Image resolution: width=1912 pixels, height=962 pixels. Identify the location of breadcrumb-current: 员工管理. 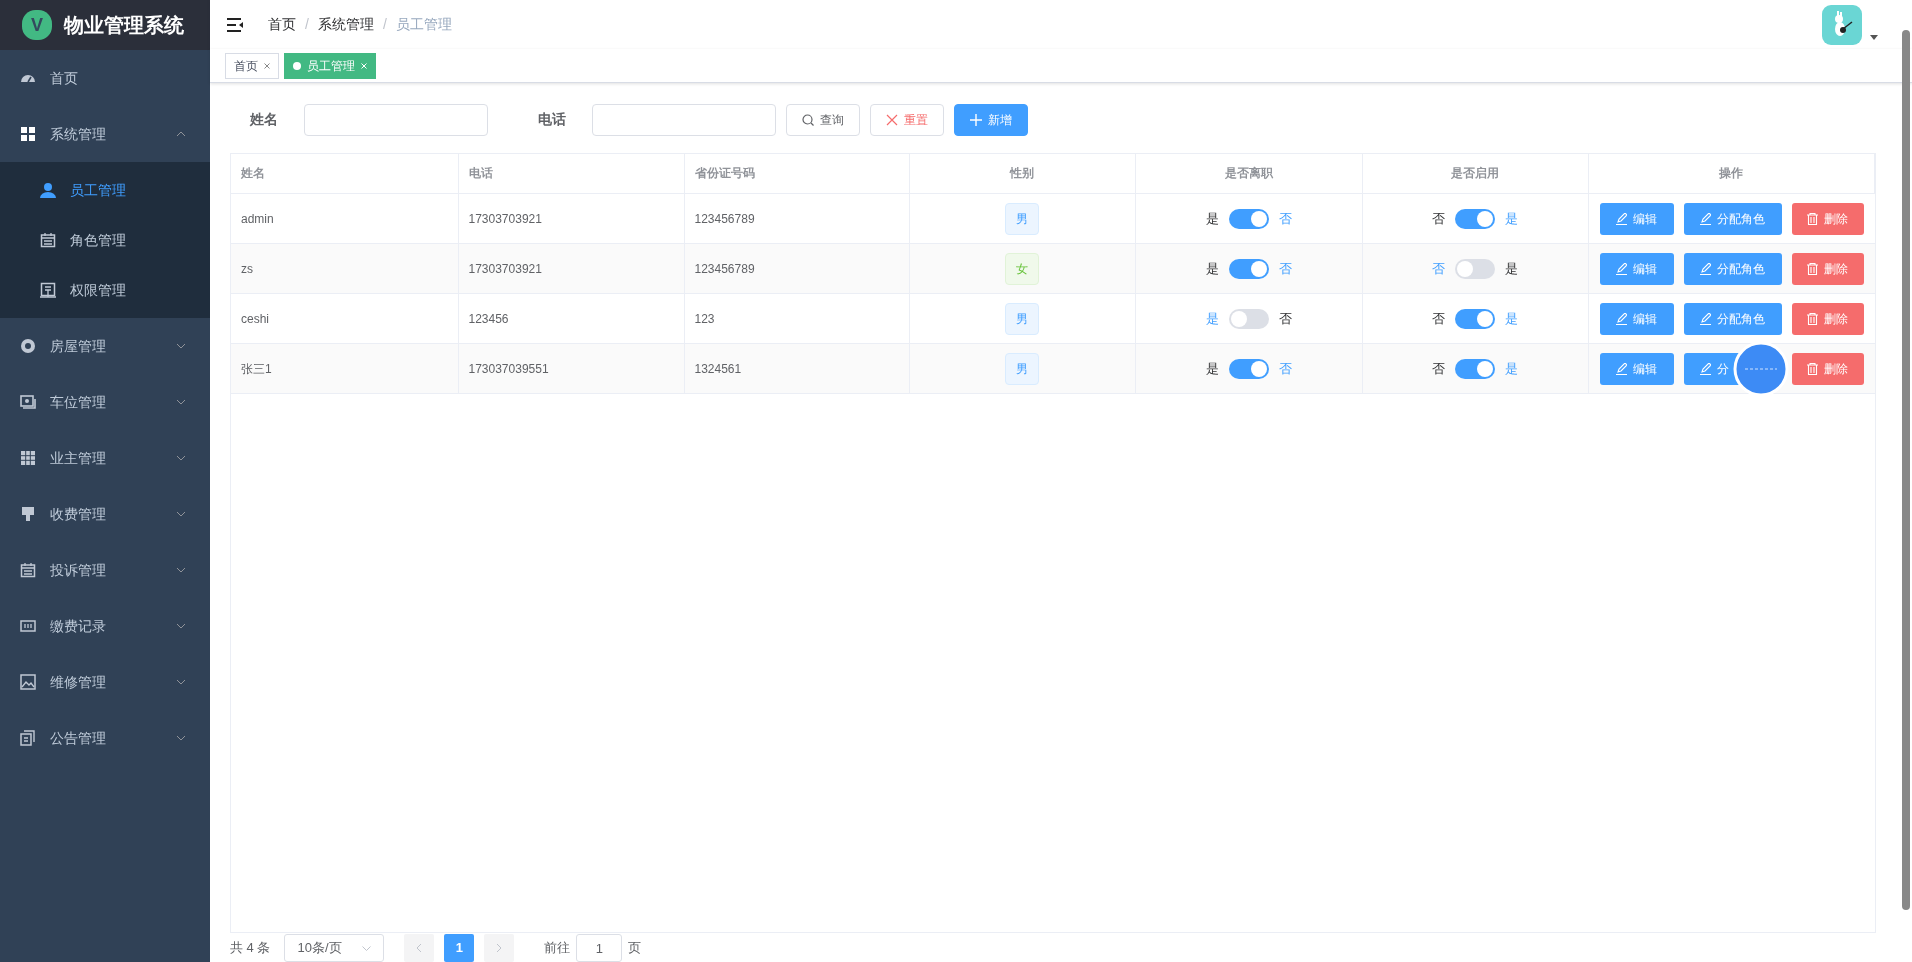
(423, 25).